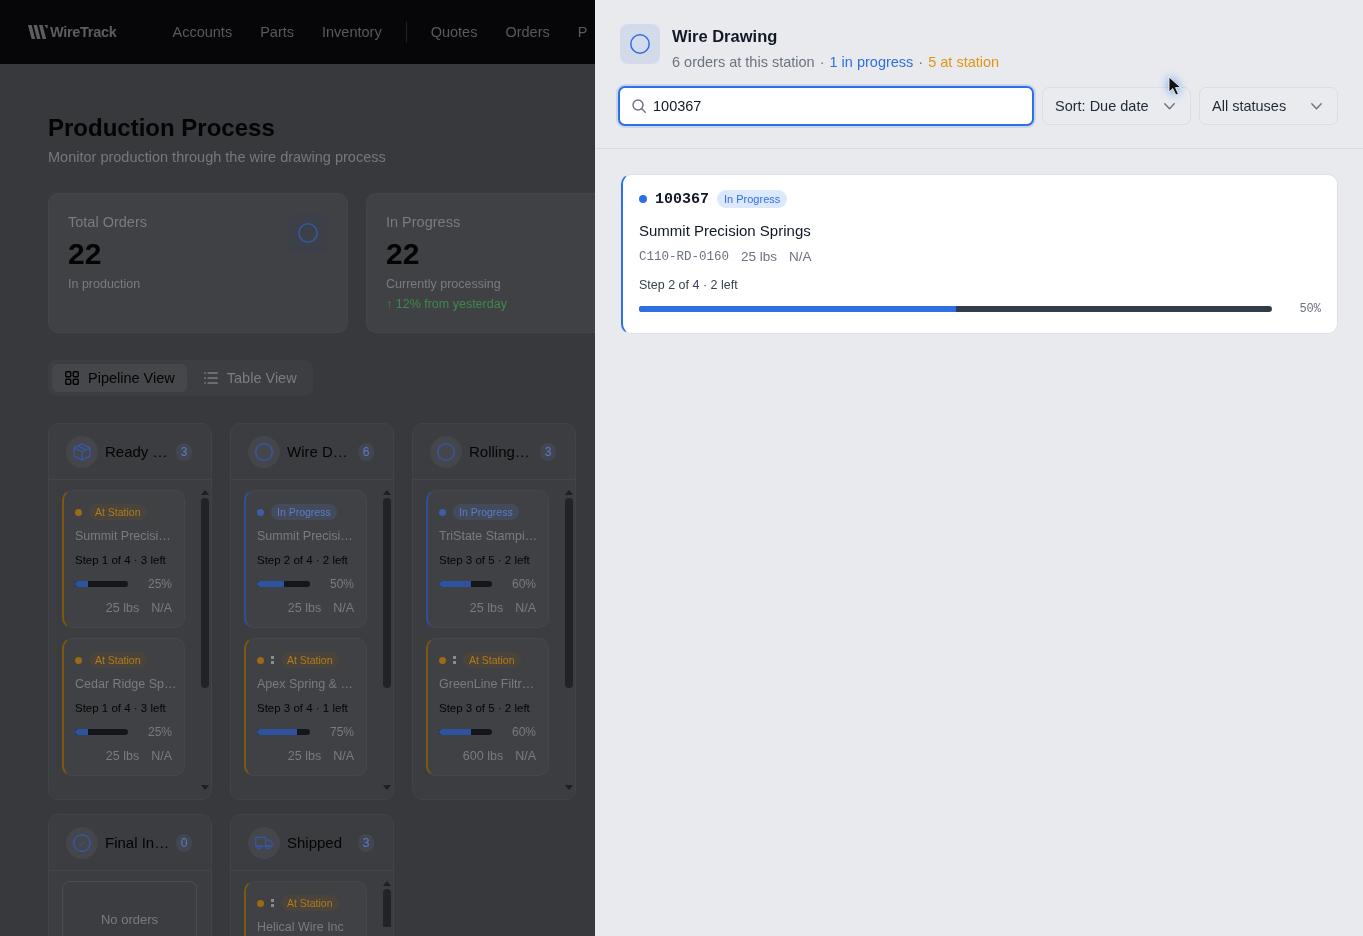 This screenshot has height=936, width=1363. I want to click on page-subtitle: Monitor production through the wire drawing process, so click(217, 157).